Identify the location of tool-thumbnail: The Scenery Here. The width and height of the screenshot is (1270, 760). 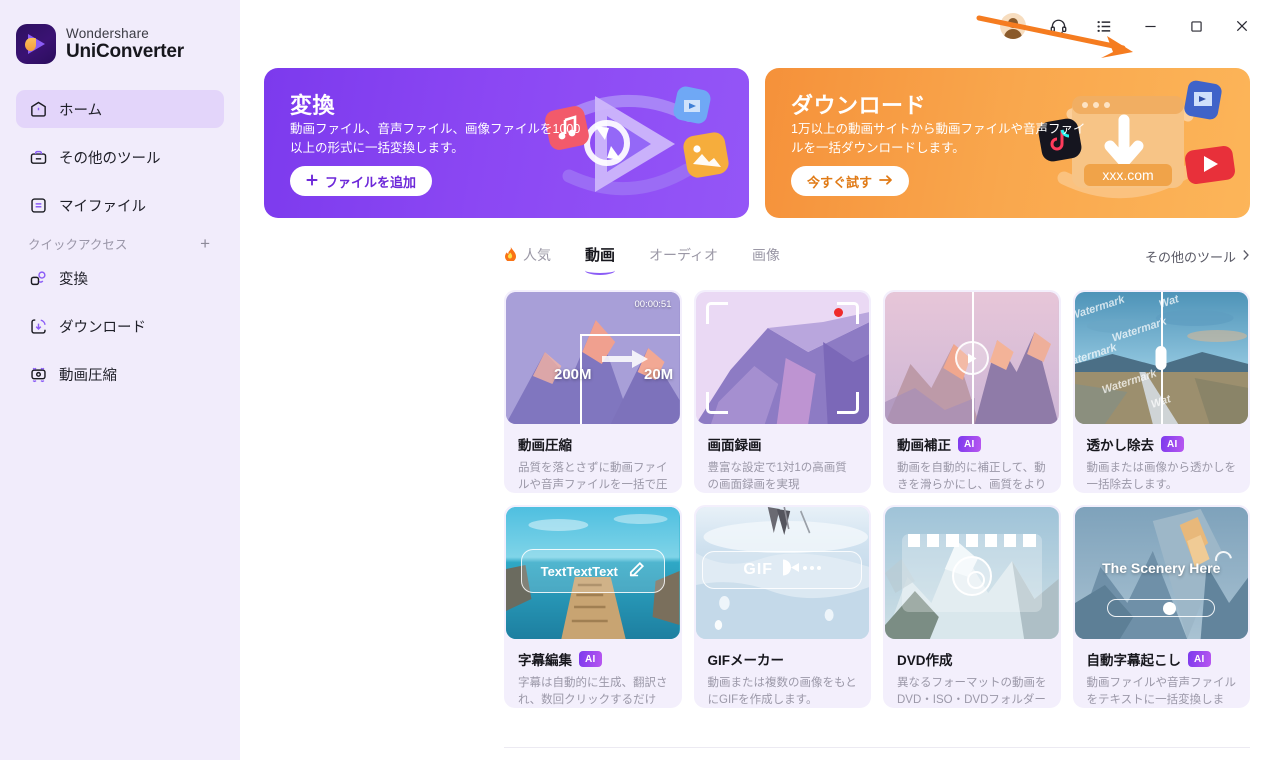
(1161, 573).